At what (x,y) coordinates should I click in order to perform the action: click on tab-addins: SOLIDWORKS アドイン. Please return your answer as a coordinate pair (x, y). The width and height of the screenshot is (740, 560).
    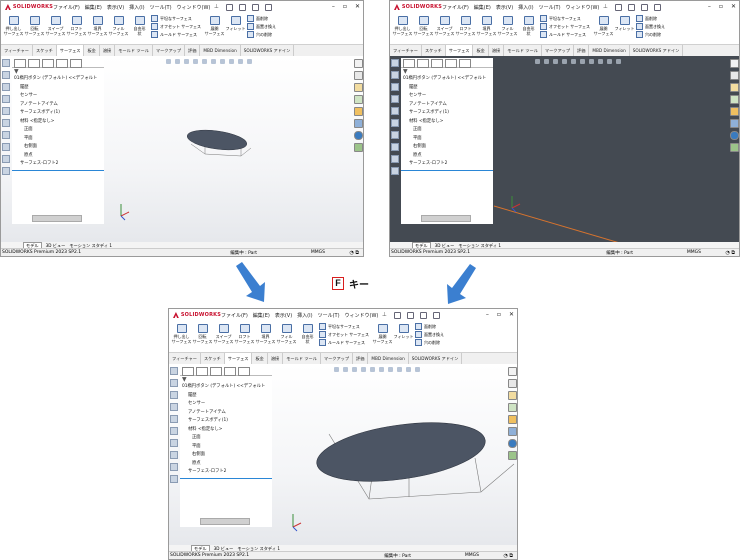
    Looking at the image, I should click on (268, 50).